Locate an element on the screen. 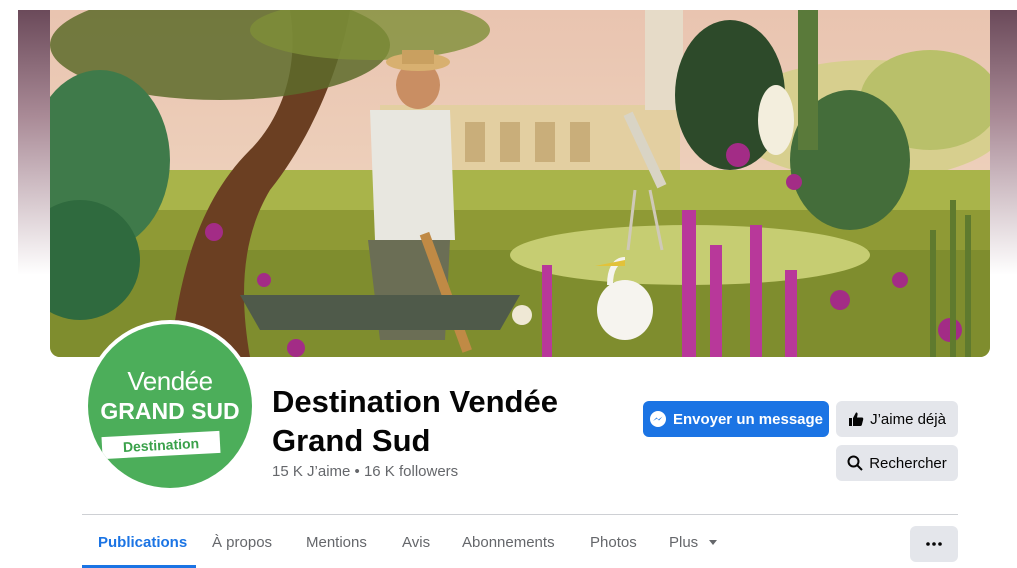 This screenshot has height=568, width=1017. tab-plus: Plus is located at coordinates (693, 542).